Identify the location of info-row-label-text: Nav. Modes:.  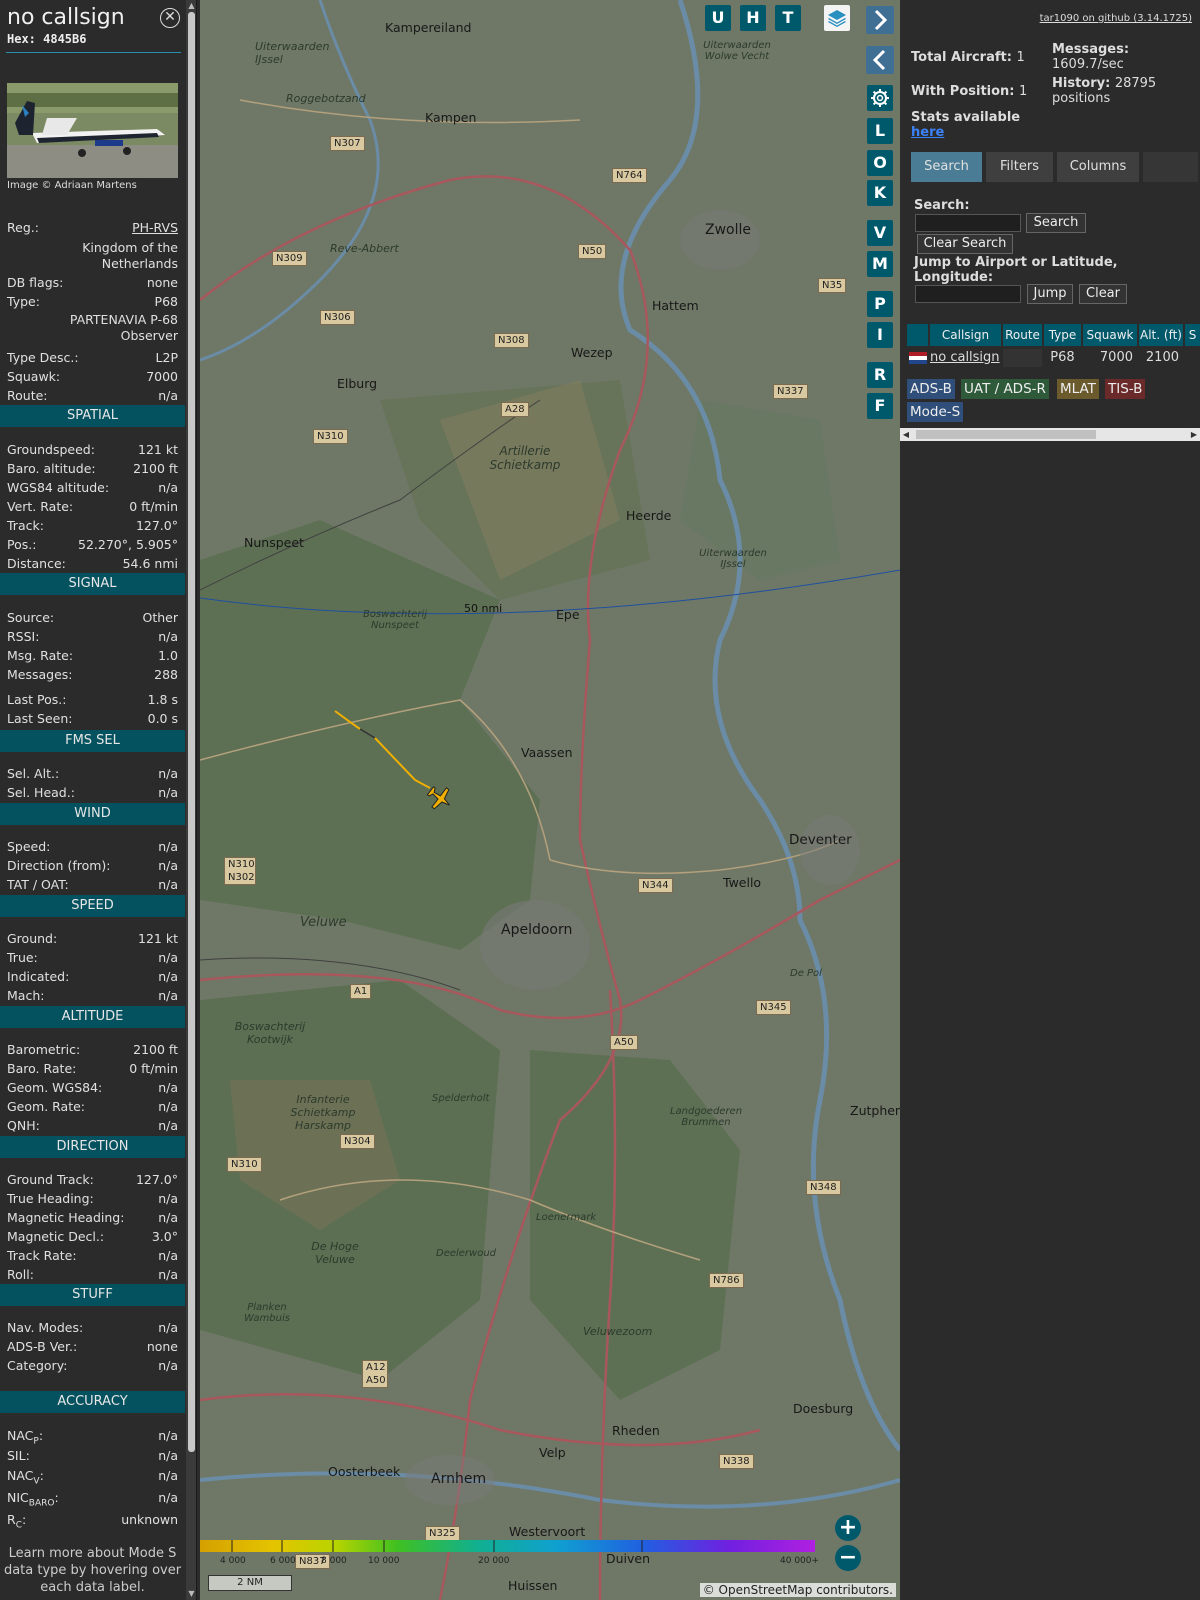
(45, 1327).